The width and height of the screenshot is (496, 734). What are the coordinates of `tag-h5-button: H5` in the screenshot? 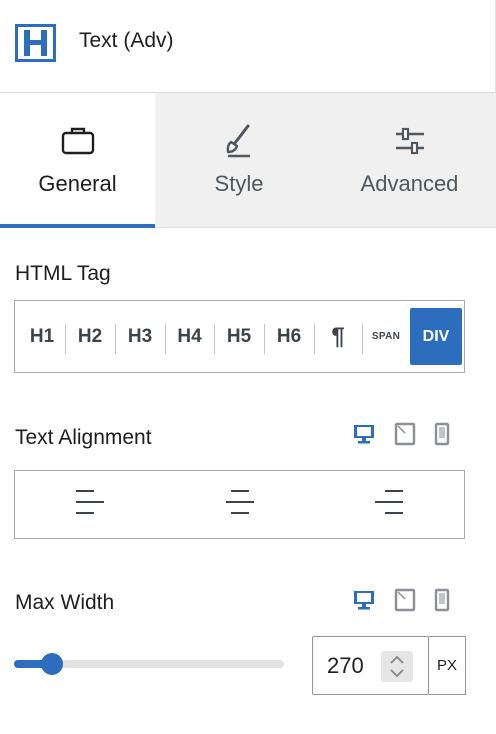 It's located at (239, 336).